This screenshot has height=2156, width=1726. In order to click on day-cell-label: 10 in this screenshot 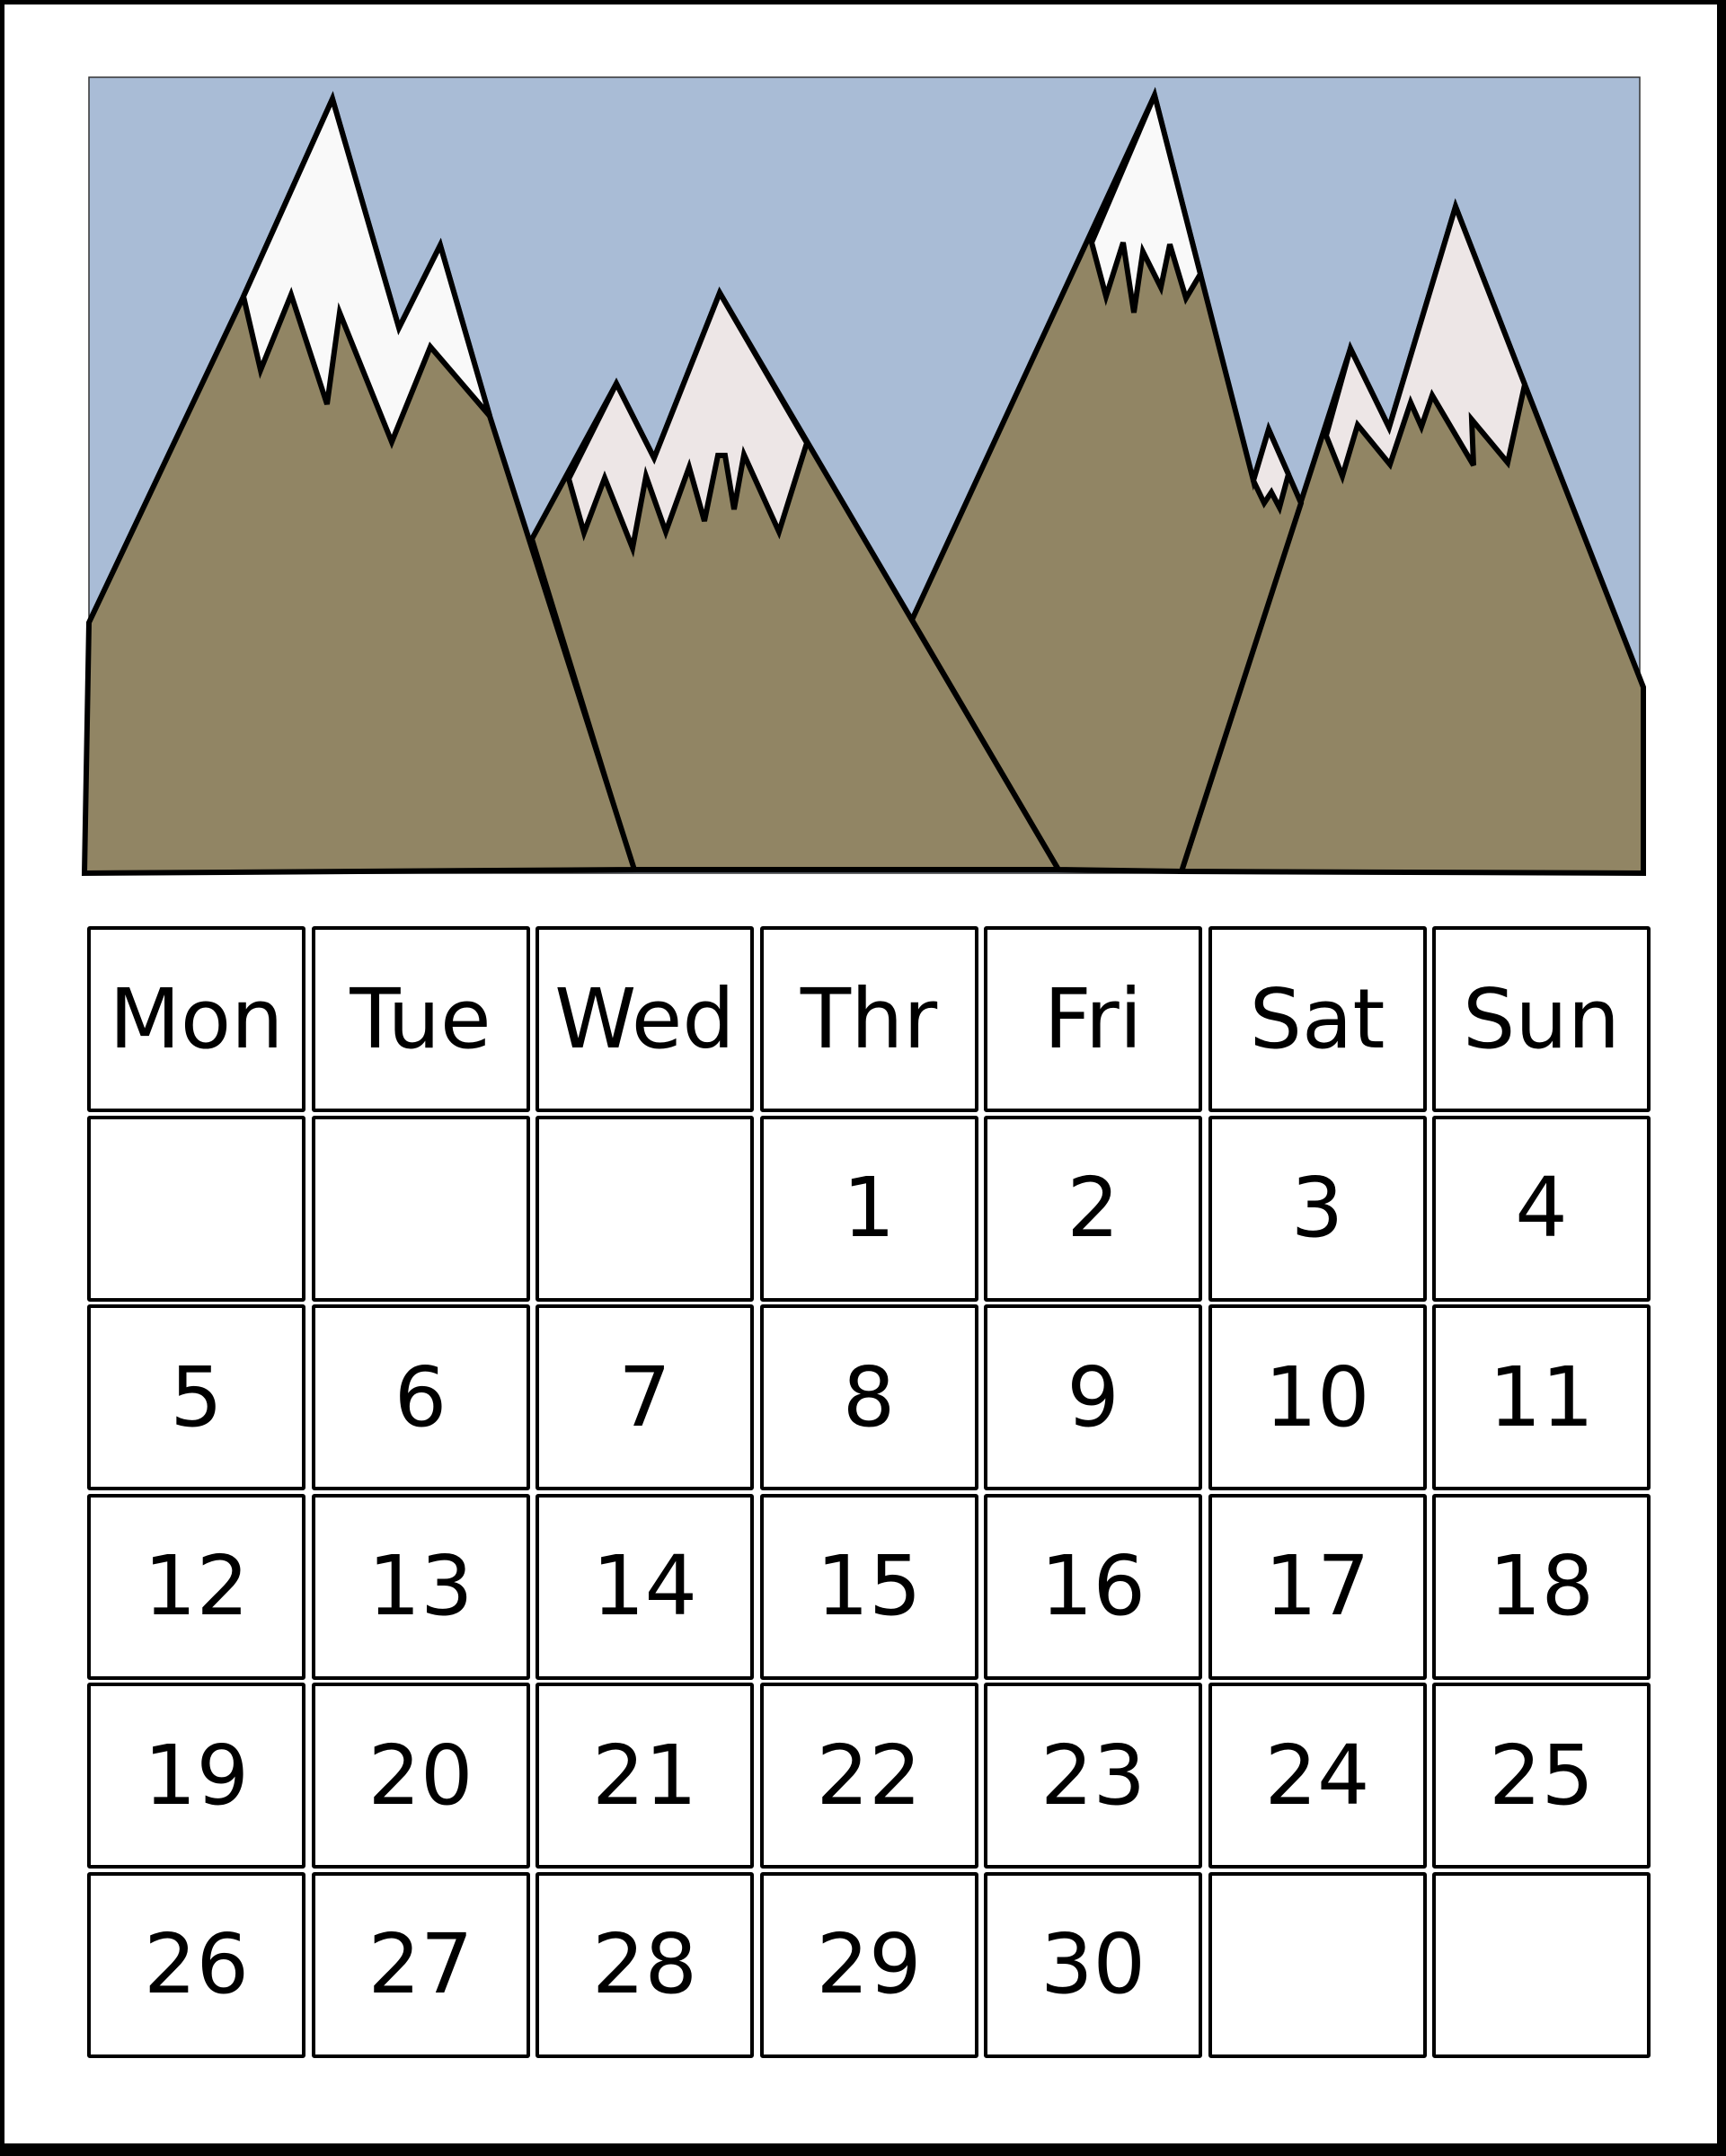, I will do `click(1317, 1397)`.